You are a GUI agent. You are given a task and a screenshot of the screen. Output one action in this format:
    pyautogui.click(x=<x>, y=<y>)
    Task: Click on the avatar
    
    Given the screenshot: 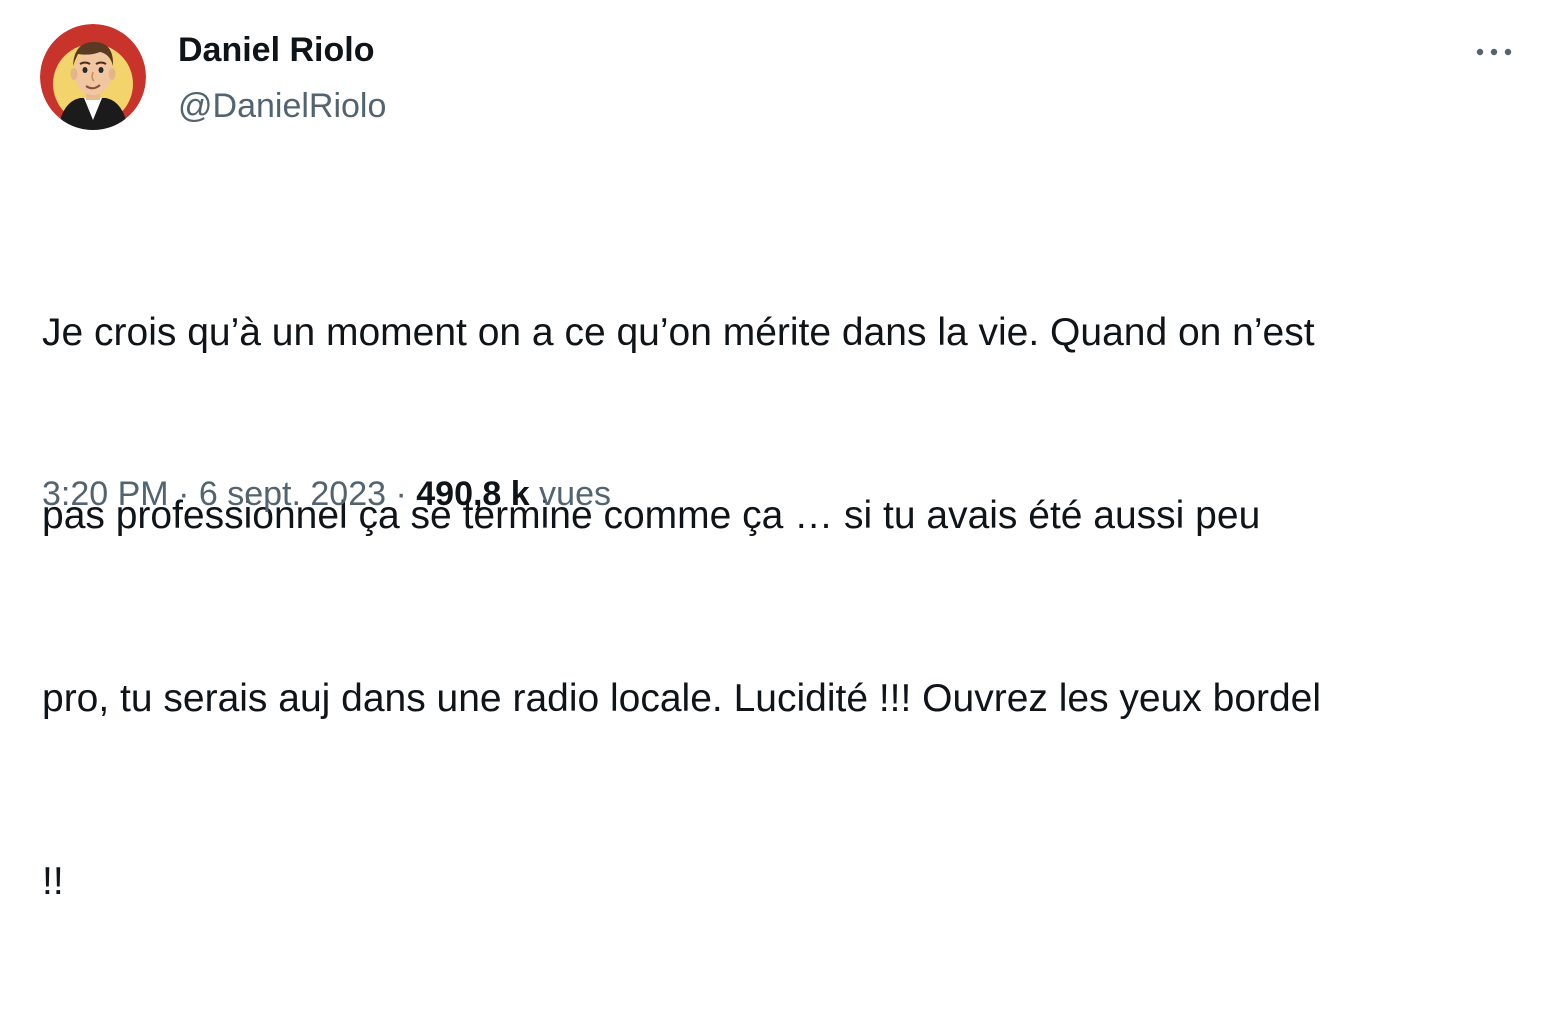 What is the action you would take?
    pyautogui.click(x=93, y=77)
    